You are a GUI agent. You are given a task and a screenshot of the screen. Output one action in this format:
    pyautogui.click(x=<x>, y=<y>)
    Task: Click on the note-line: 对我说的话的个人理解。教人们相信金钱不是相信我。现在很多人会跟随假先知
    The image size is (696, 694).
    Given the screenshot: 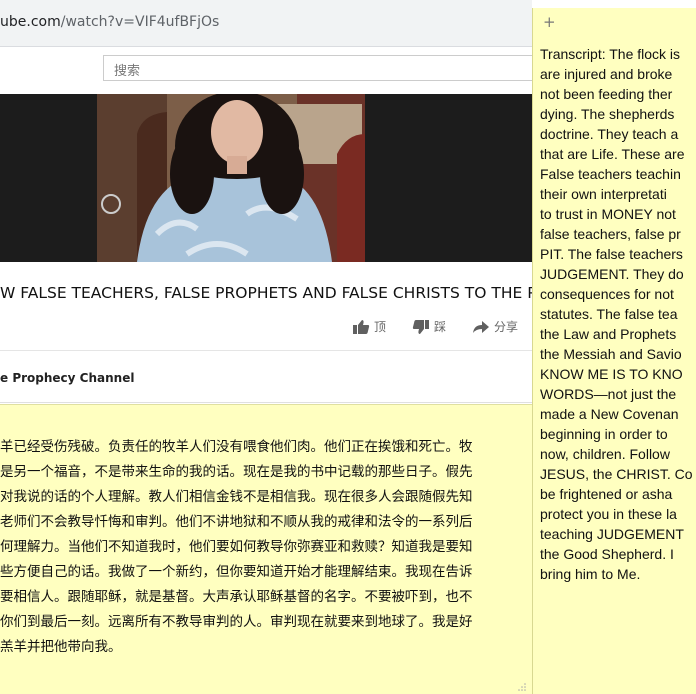 What is the action you would take?
    pyautogui.click(x=236, y=497)
    